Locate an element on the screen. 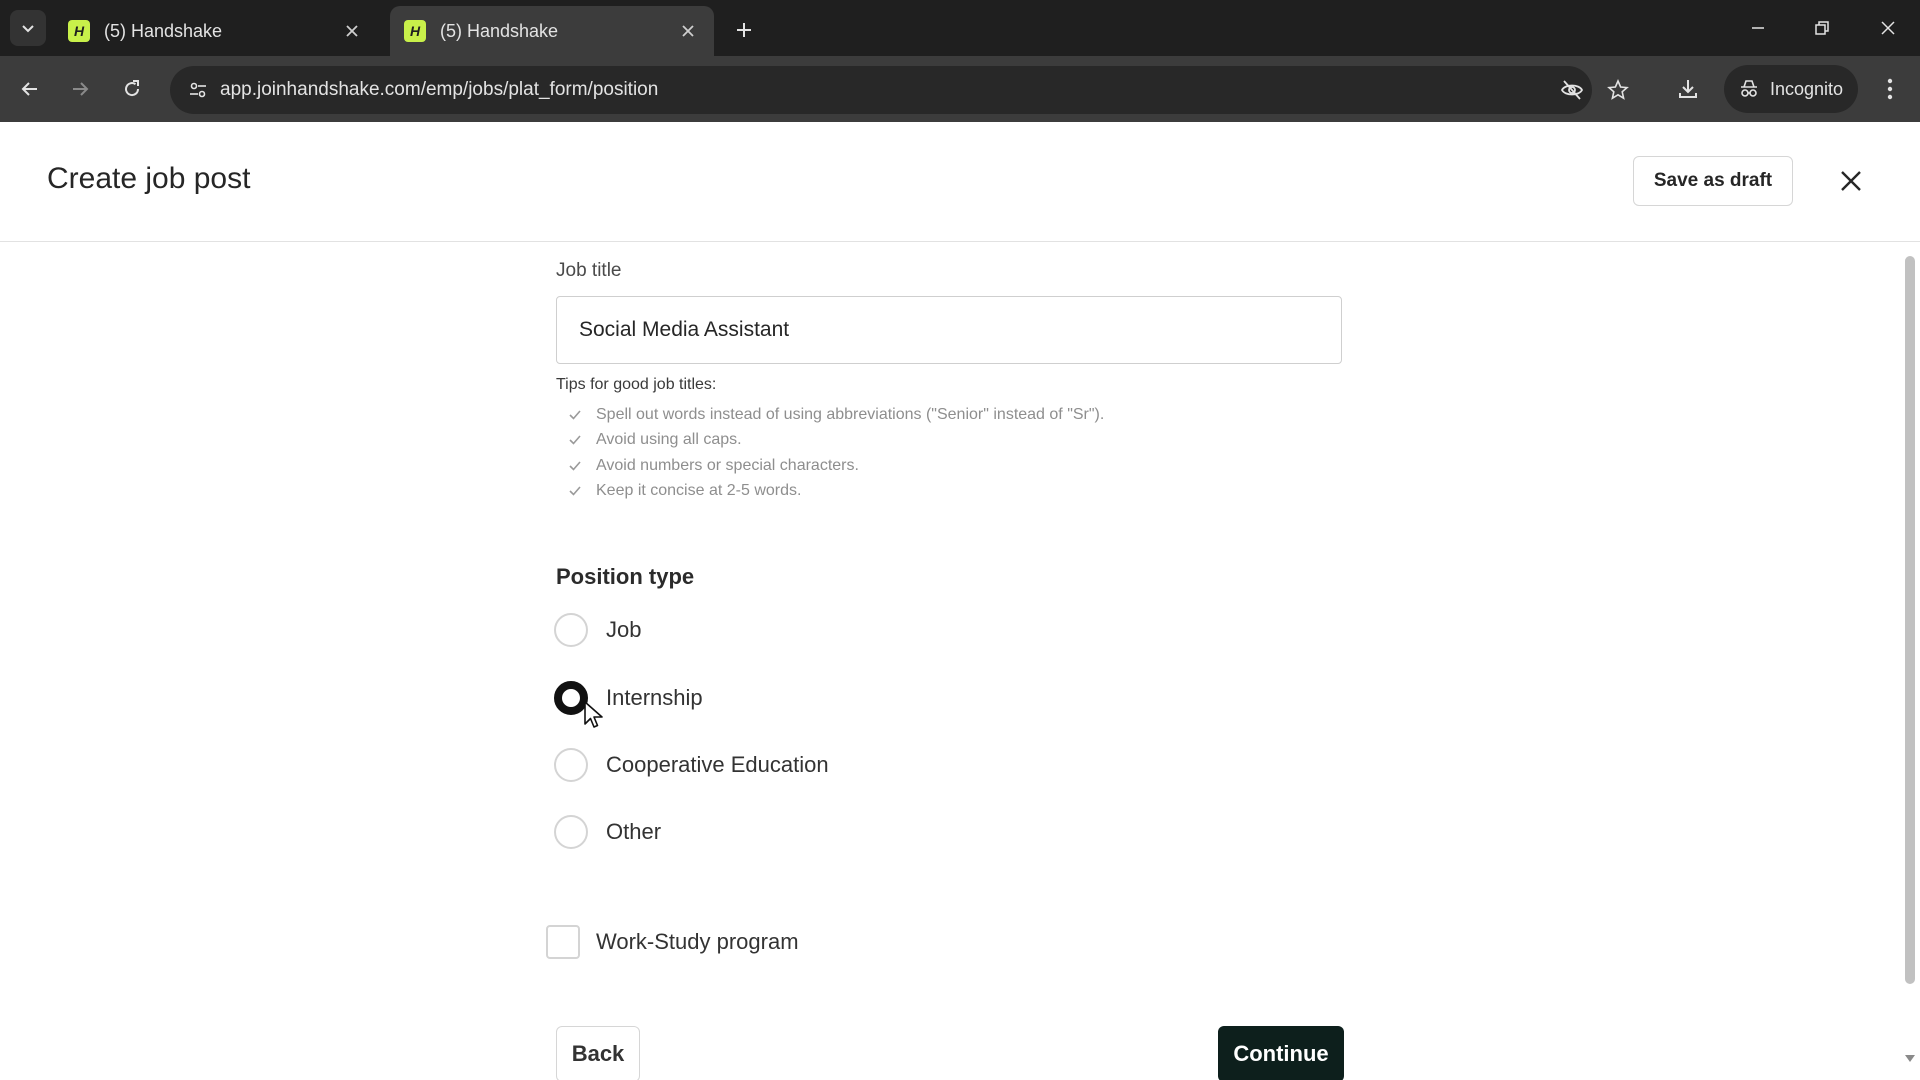  site-info-button is located at coordinates (198, 90).